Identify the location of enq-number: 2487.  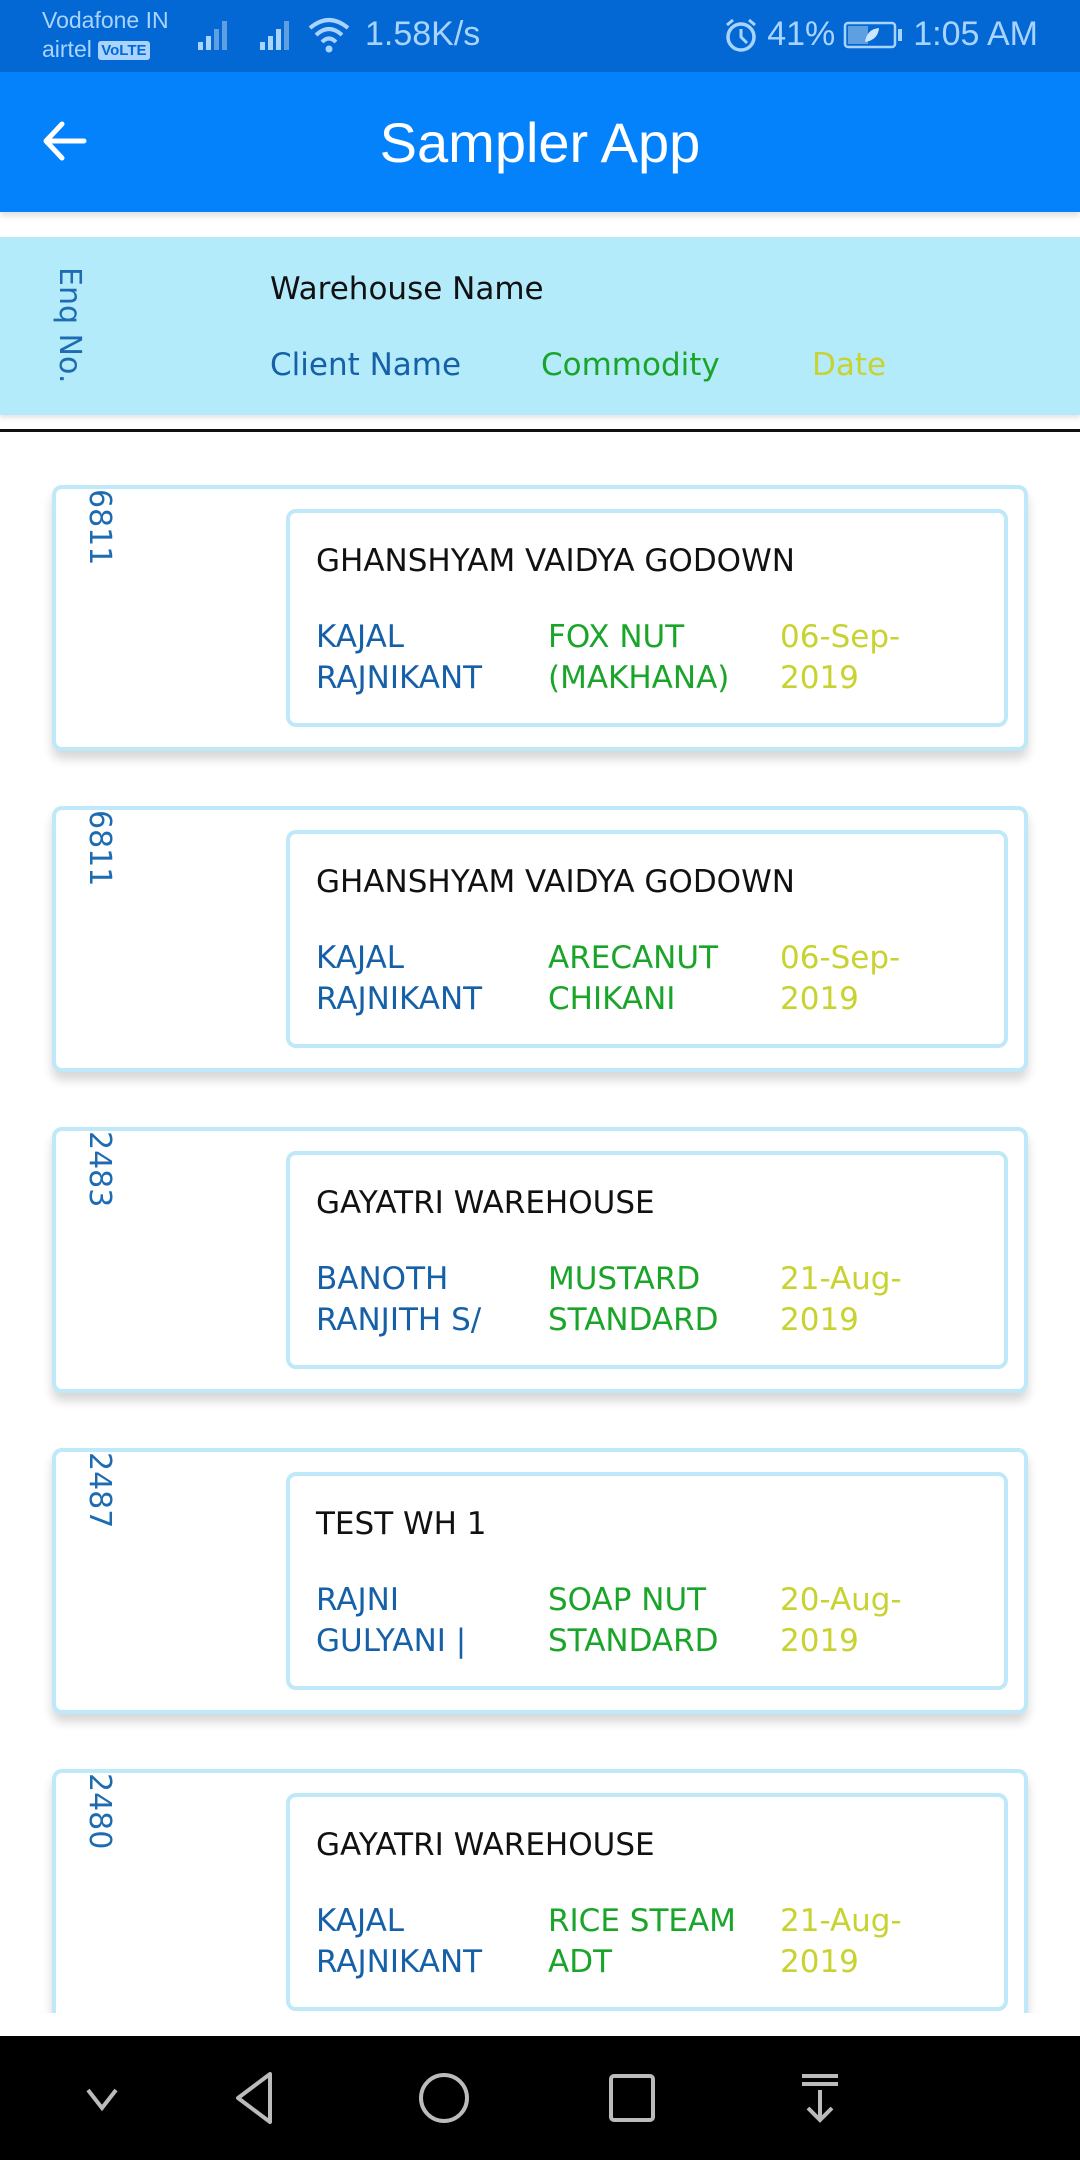
(99, 1581).